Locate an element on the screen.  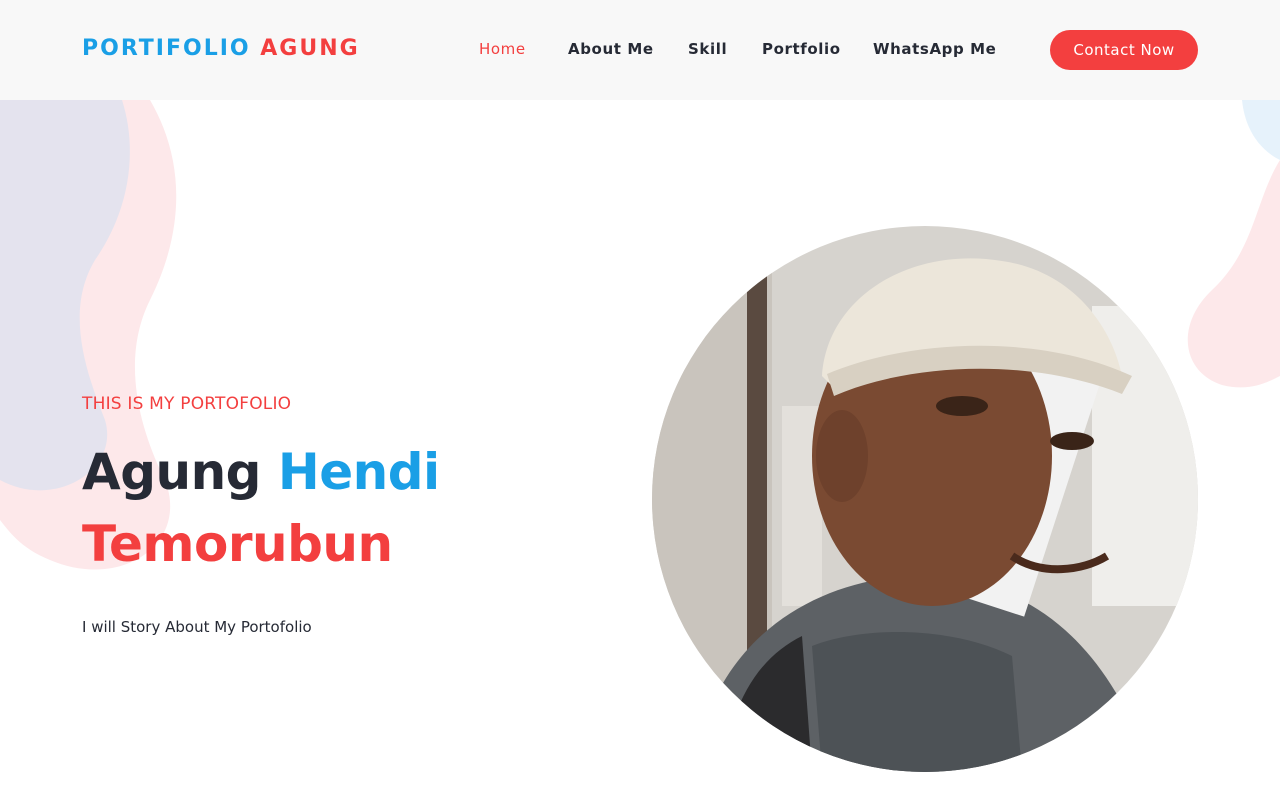
hero-name-heading: Agung Hendi Temorubun is located at coordinates (342, 508).